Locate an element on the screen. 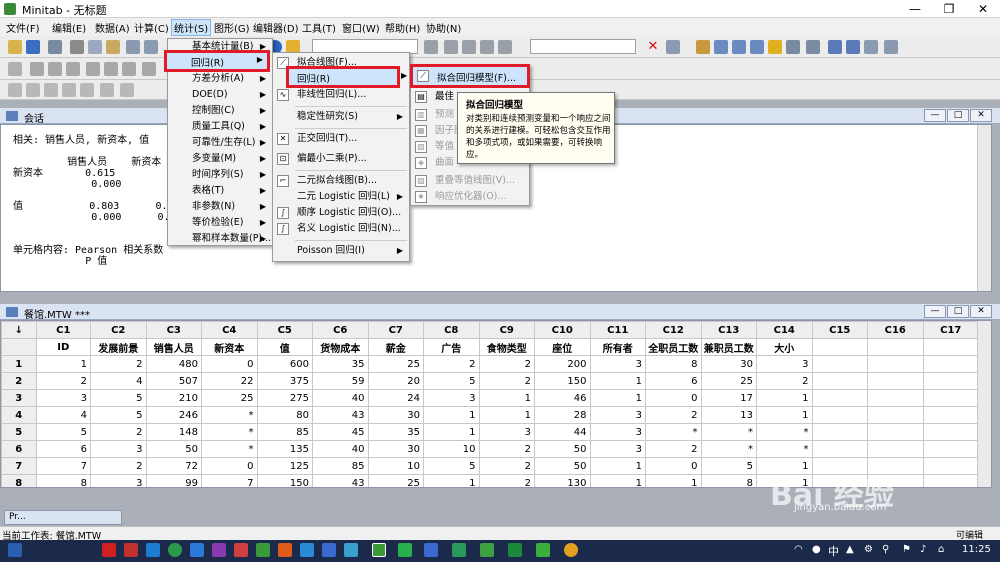 This screenshot has height=562, width=1000. column-header: C6 is located at coordinates (340, 330).